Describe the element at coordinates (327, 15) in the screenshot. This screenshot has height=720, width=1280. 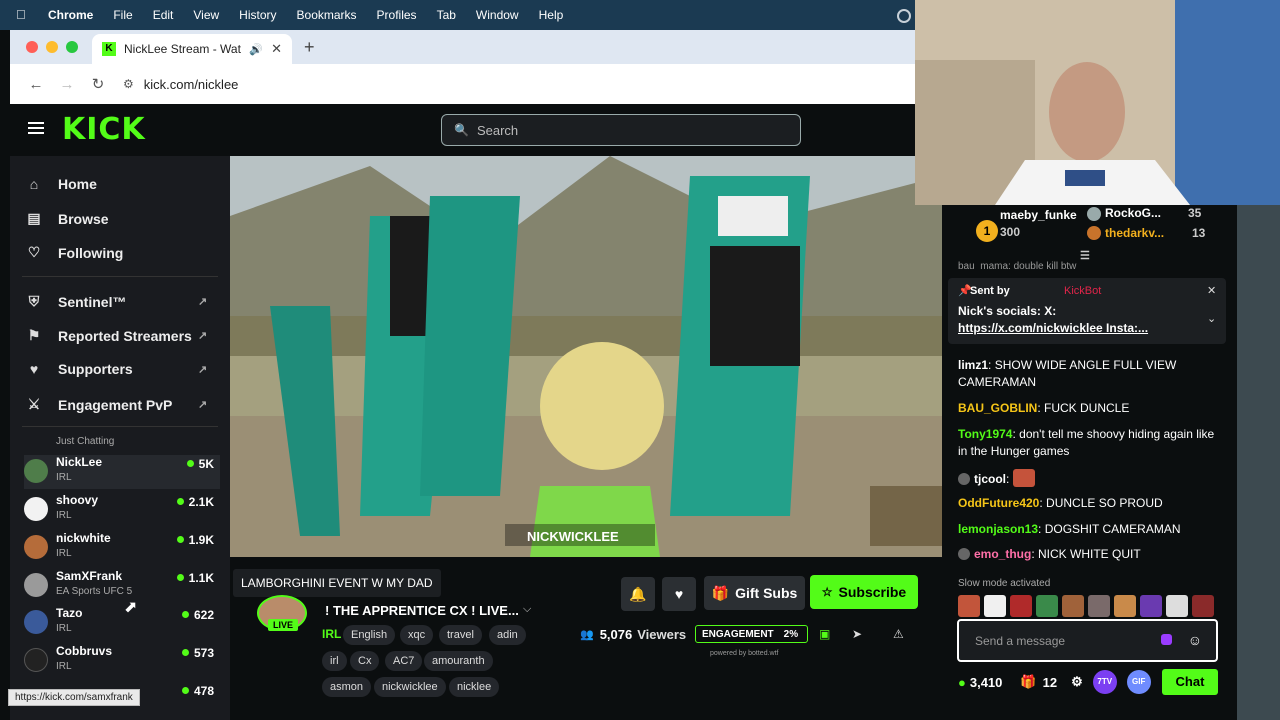
I see `menu-bookmarks: Bookmarks` at that location.